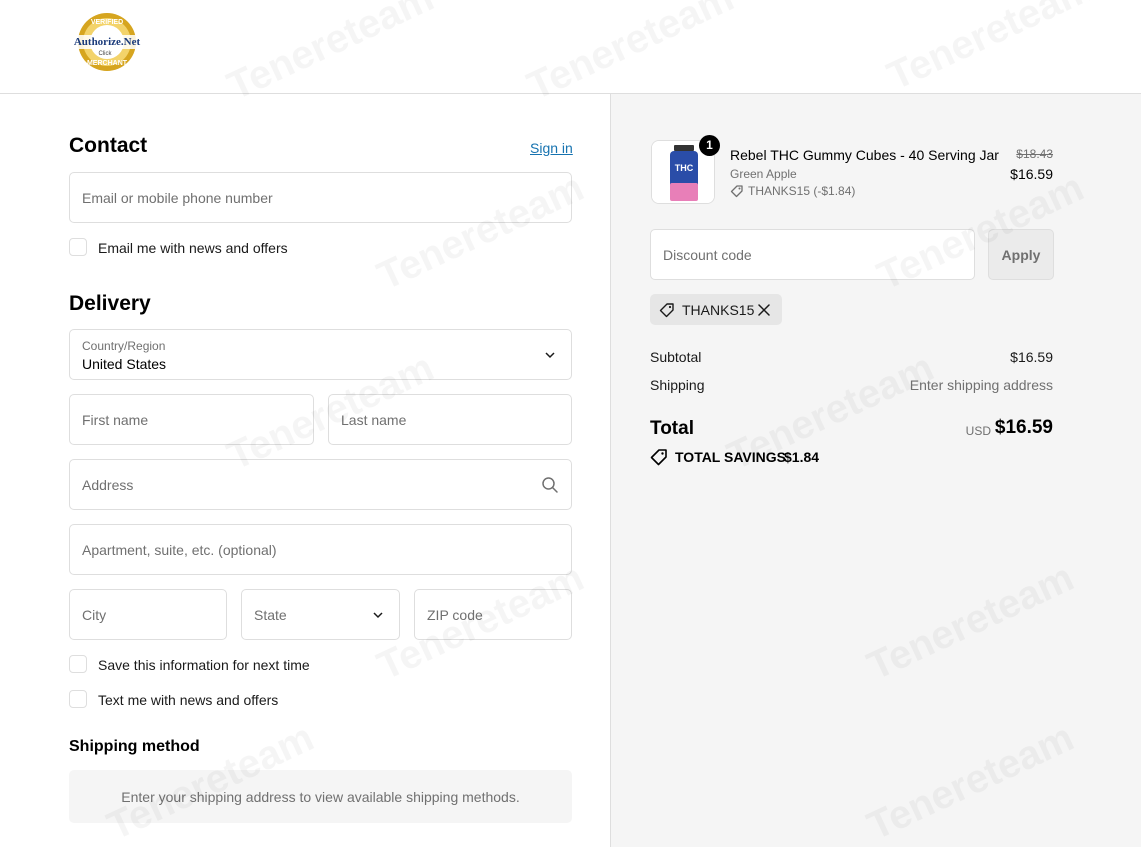  What do you see at coordinates (450, 419) in the screenshot?
I see `last-name-field: Last name` at bounding box center [450, 419].